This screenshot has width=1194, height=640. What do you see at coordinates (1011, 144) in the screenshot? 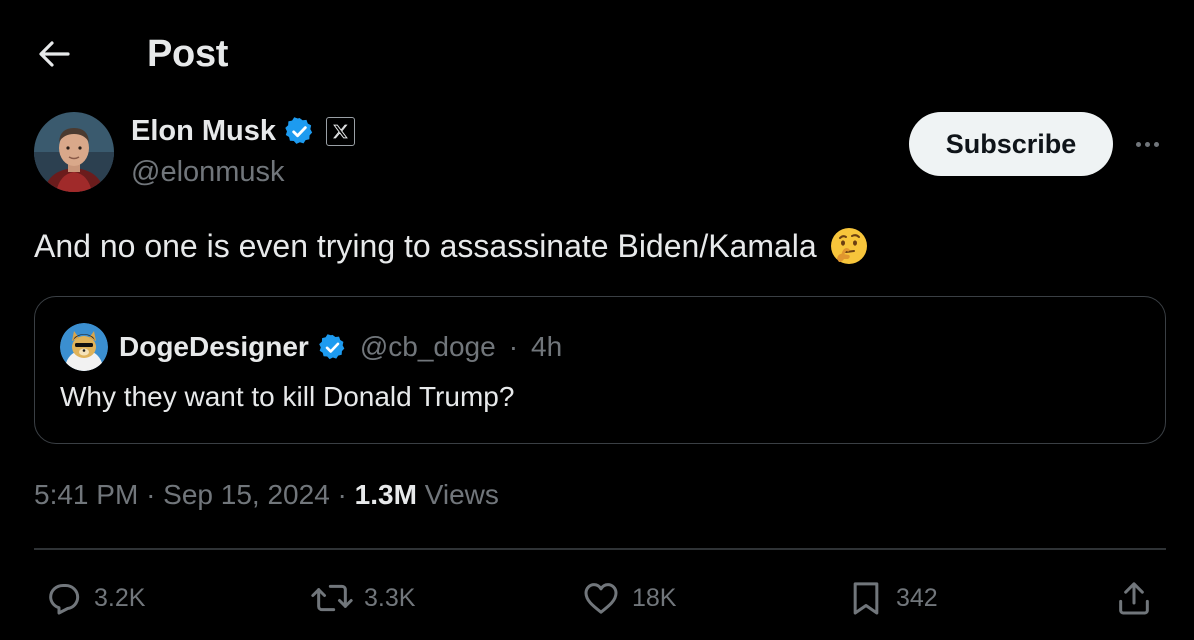
I see `subscribe-button: Subscribe` at bounding box center [1011, 144].